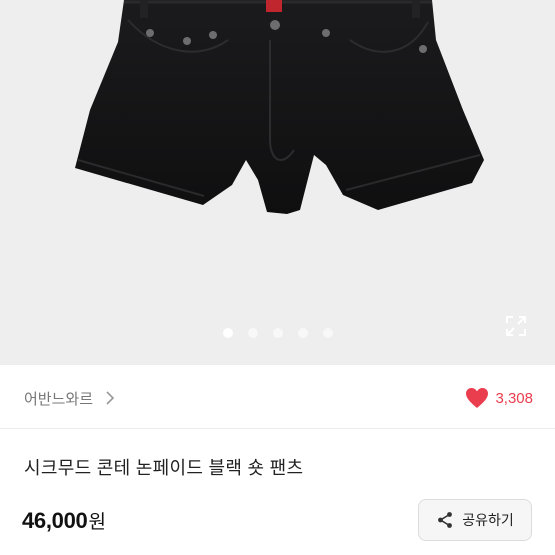 The width and height of the screenshot is (555, 555). Describe the element at coordinates (164, 468) in the screenshot. I see `product-title: 시크무드 콘테 논페이드 블랙 숏 팬츠` at that location.